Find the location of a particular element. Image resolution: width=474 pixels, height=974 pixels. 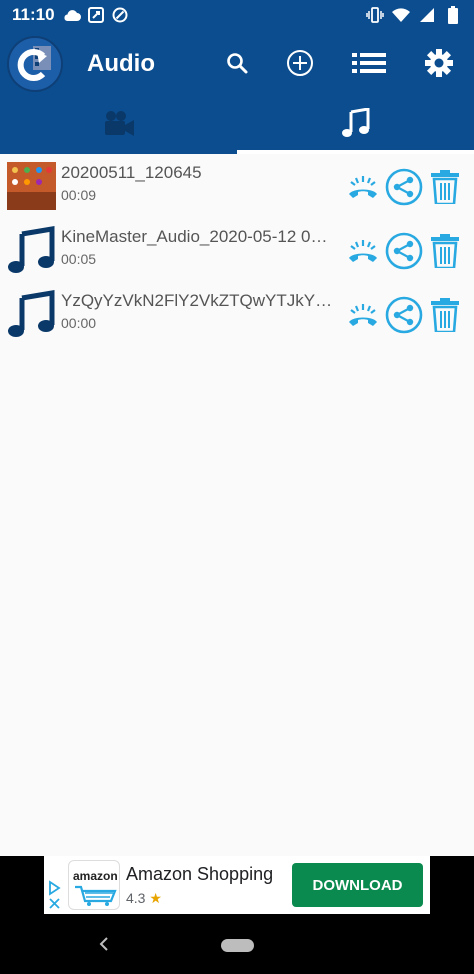

ad-choices-icon is located at coordinates (55, 895).